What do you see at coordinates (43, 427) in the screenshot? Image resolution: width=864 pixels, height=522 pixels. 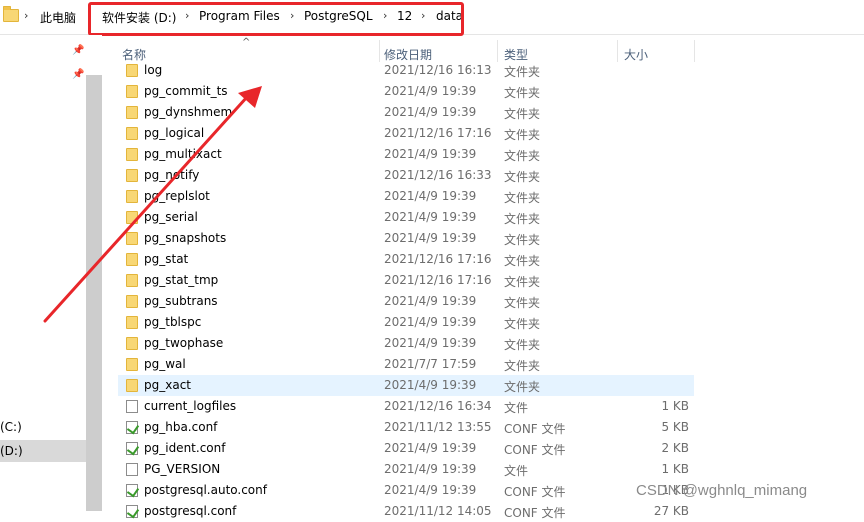 I see `nav-item-drive-c: (C:)` at bounding box center [43, 427].